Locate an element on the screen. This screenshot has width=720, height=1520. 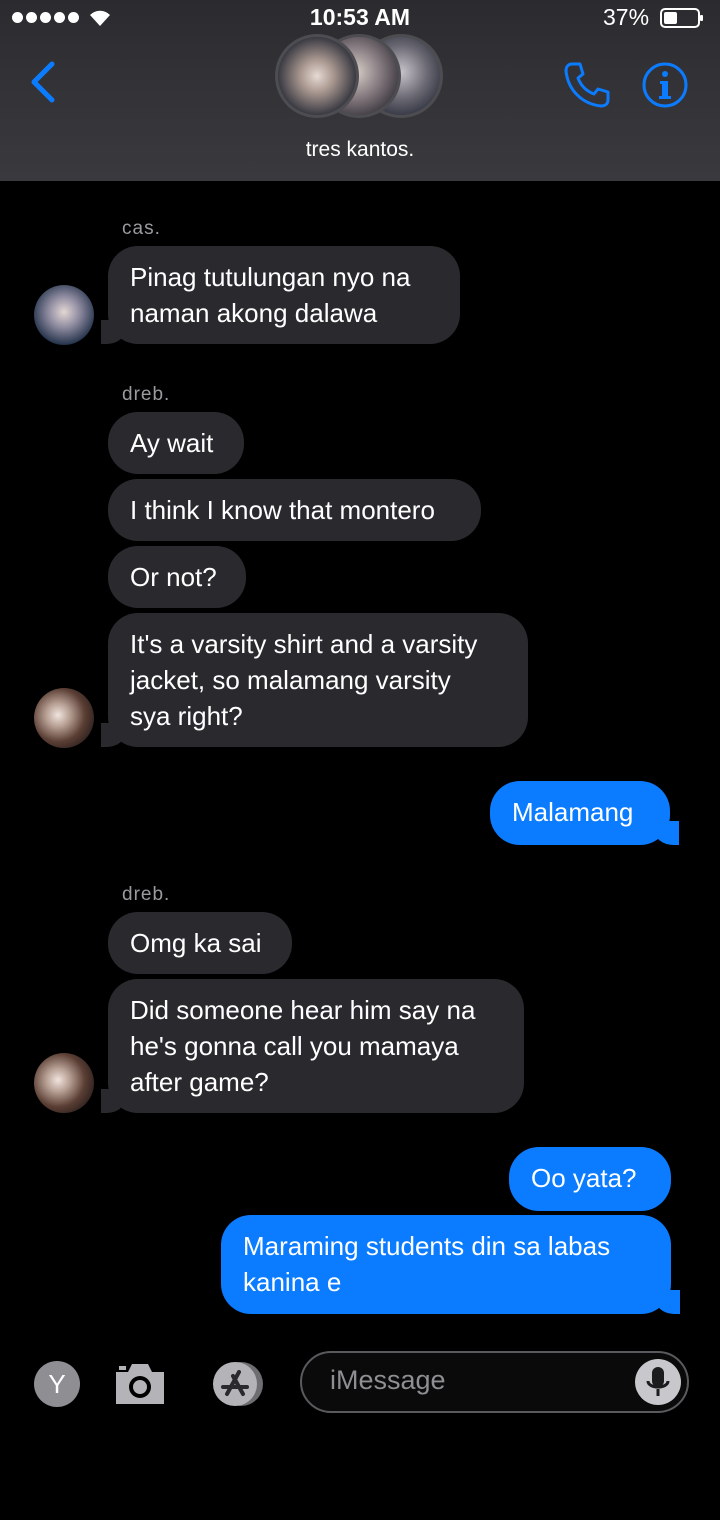
message-bubble-incoming: Or not? is located at coordinates (177, 577).